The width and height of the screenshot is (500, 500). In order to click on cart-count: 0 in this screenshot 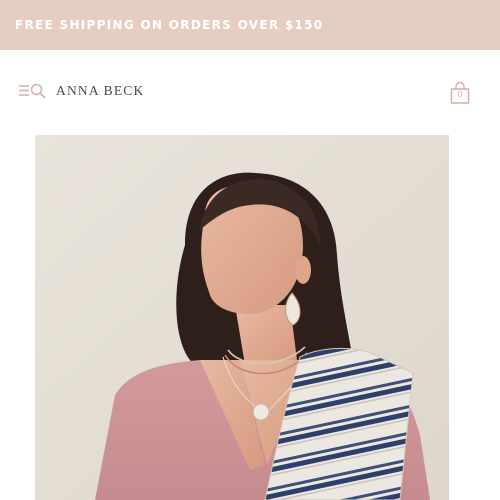, I will do `click(460, 95)`.